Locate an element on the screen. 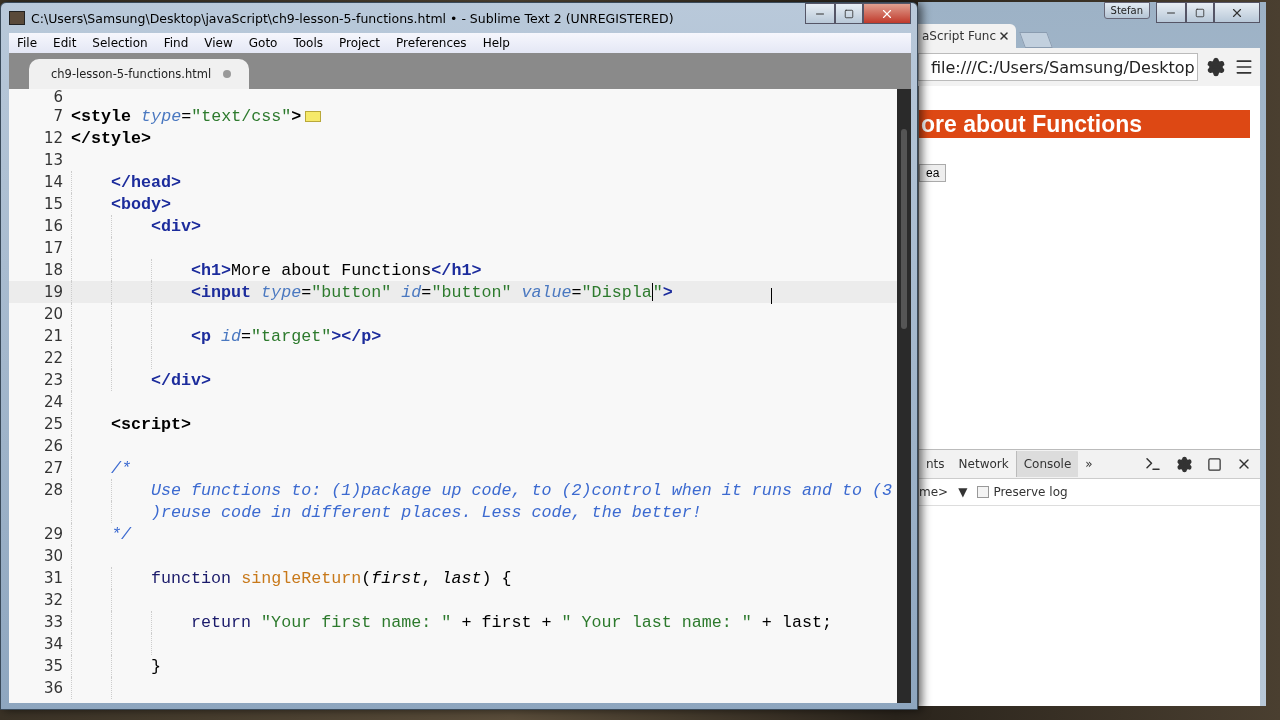  line-number: 13 is located at coordinates (53, 160).